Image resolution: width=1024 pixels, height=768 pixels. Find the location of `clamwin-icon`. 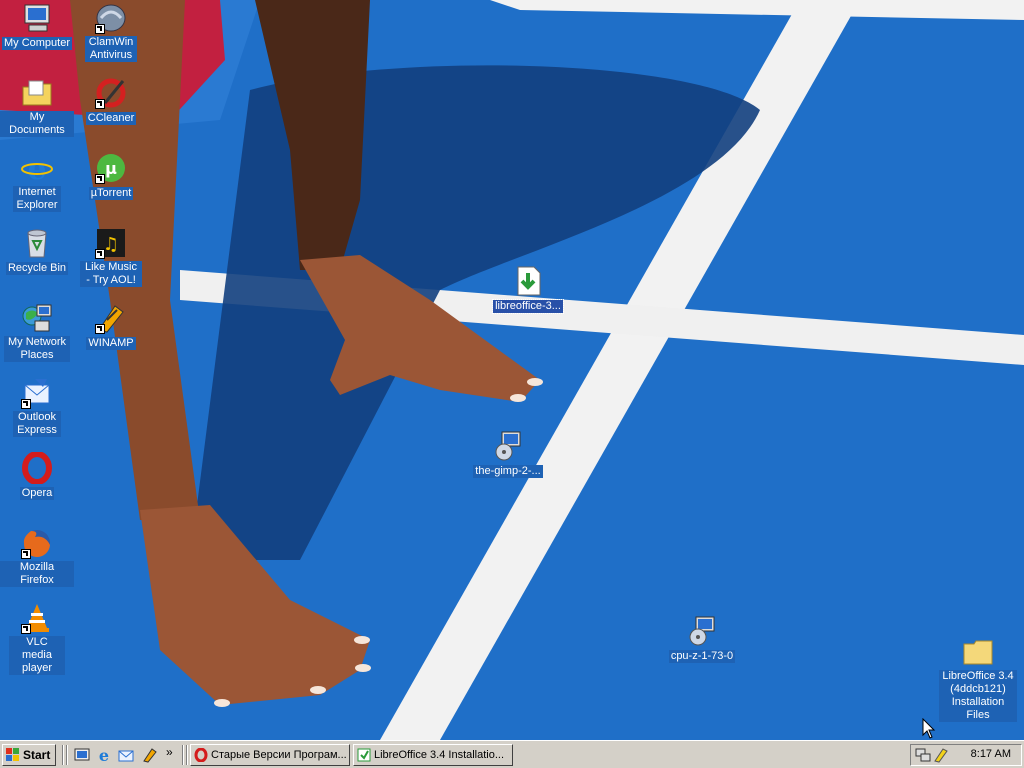

clamwin-icon is located at coordinates (111, 18).